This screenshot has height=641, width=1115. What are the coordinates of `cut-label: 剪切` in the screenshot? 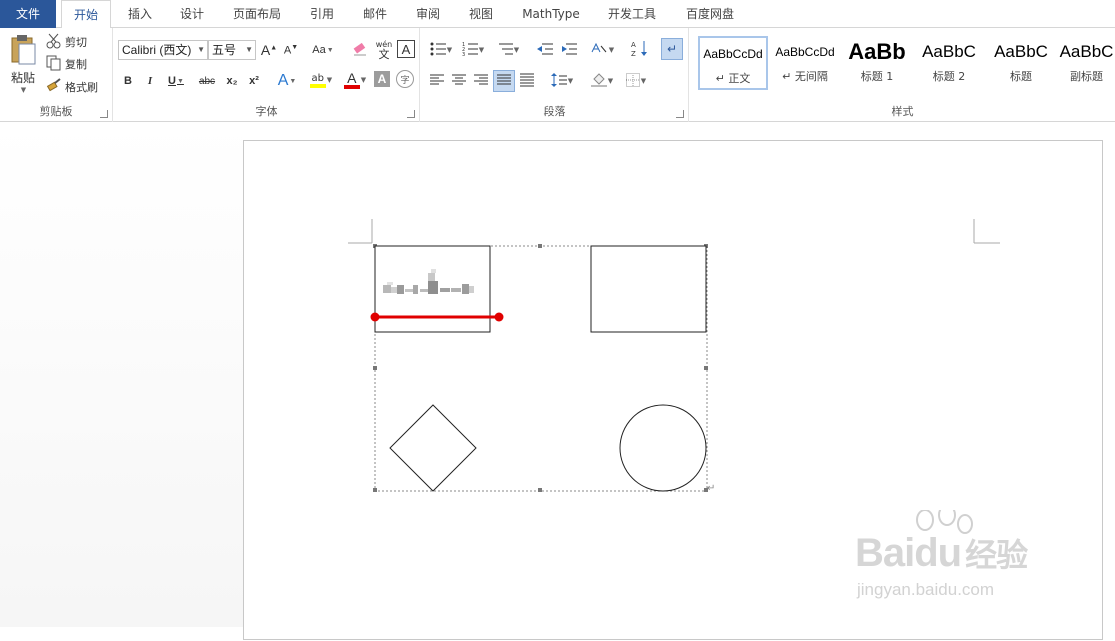 It's located at (76, 42).